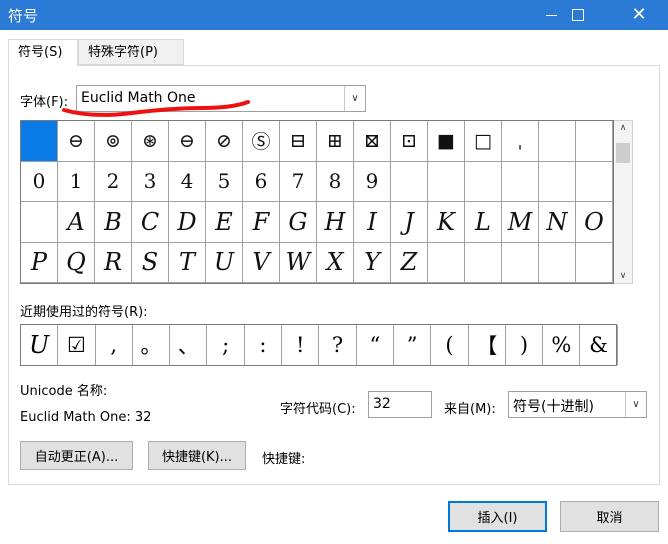 The height and width of the screenshot is (544, 668). I want to click on tab-symbols: 符号(S), so click(43, 53).